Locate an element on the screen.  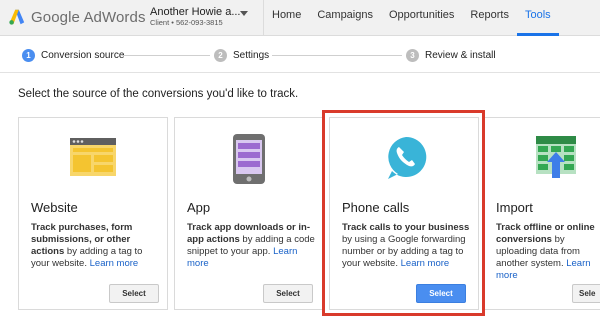
card-title: Website is located at coordinates (54, 207).